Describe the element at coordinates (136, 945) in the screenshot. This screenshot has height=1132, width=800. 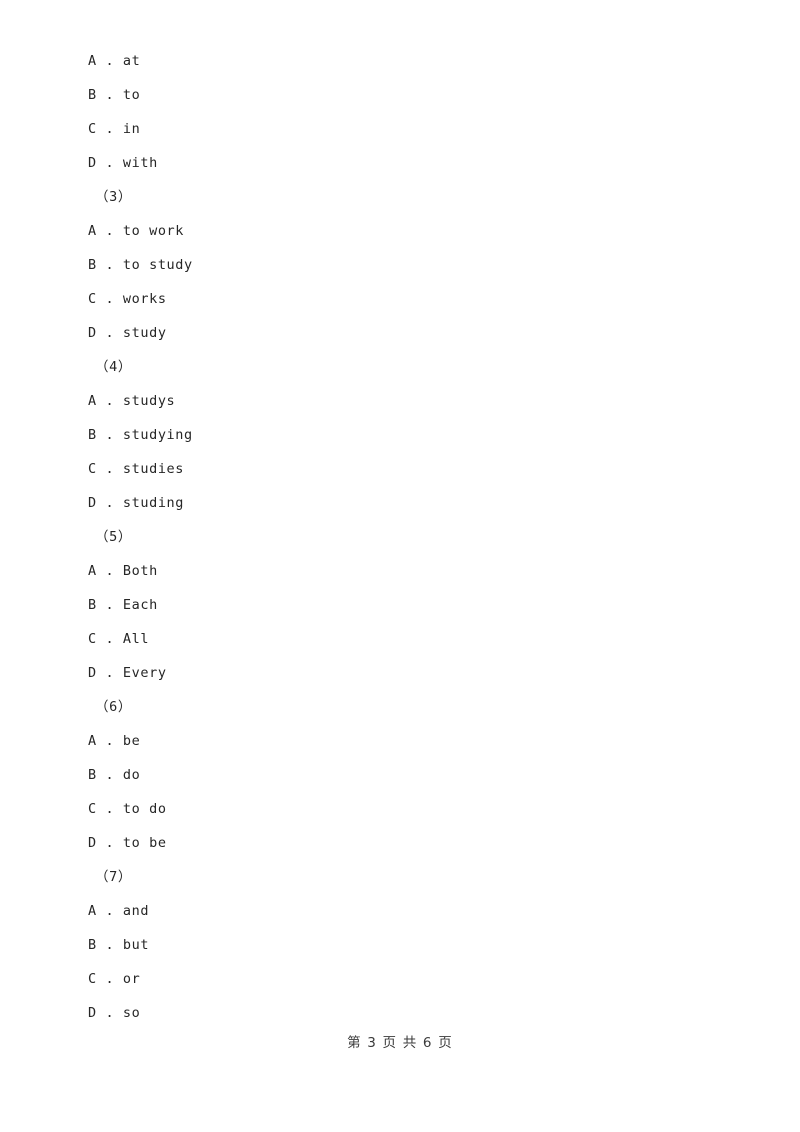
I see `option-text: but` at that location.